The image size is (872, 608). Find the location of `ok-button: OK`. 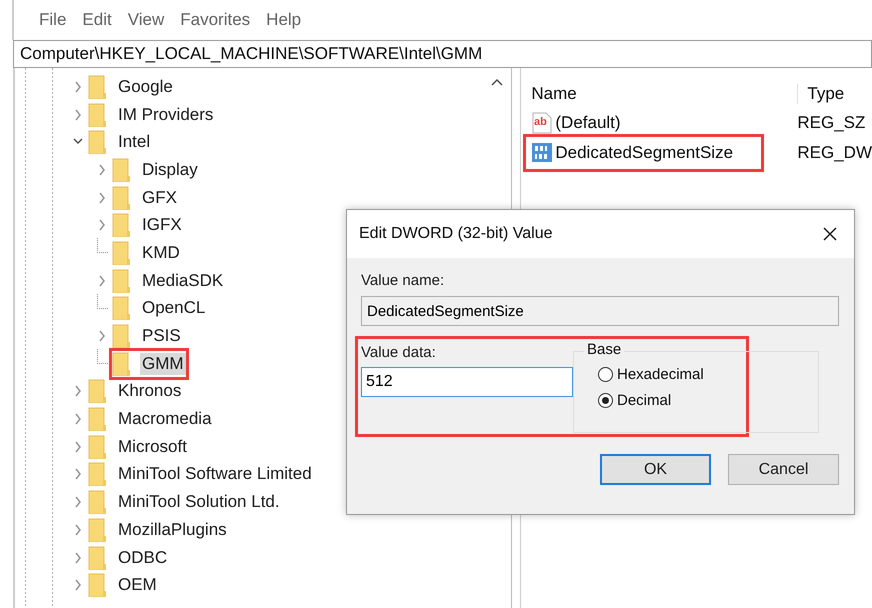

ok-button: OK is located at coordinates (655, 469).